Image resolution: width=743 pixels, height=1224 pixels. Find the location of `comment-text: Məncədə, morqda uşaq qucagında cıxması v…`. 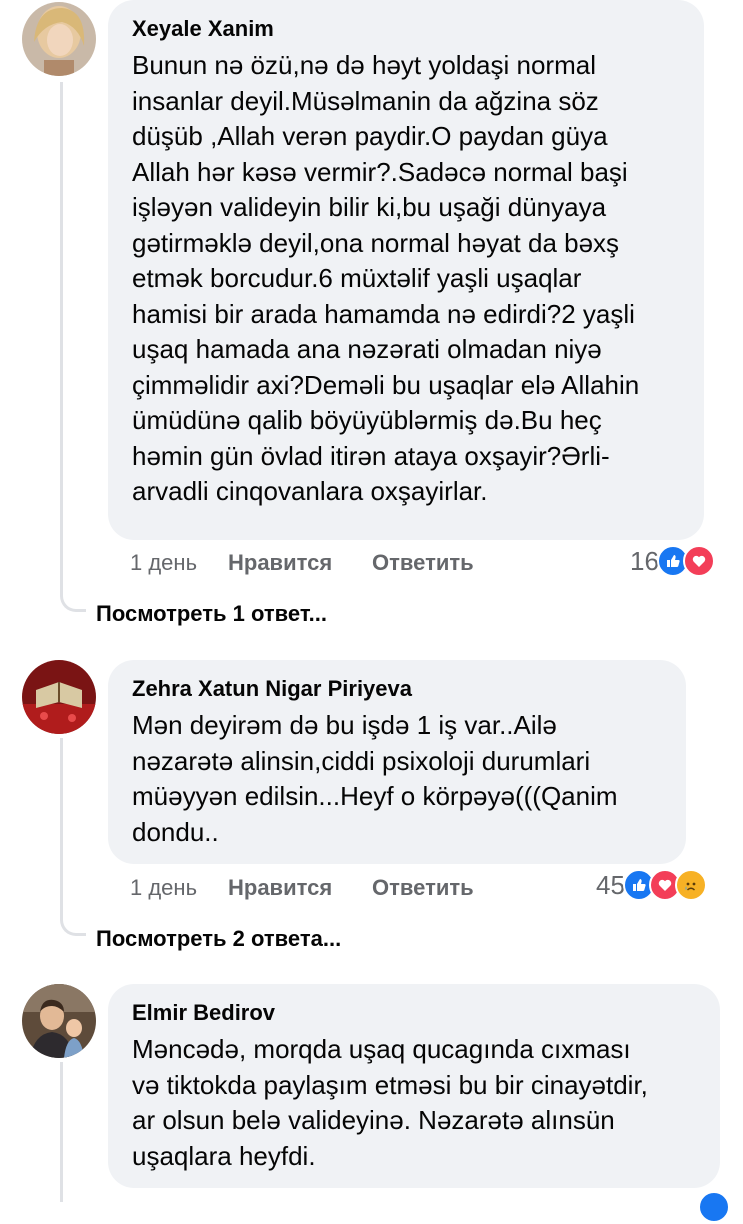

comment-text: Məncədə, morqda uşaq qucagında cıxması v… is located at coordinates (390, 1102).